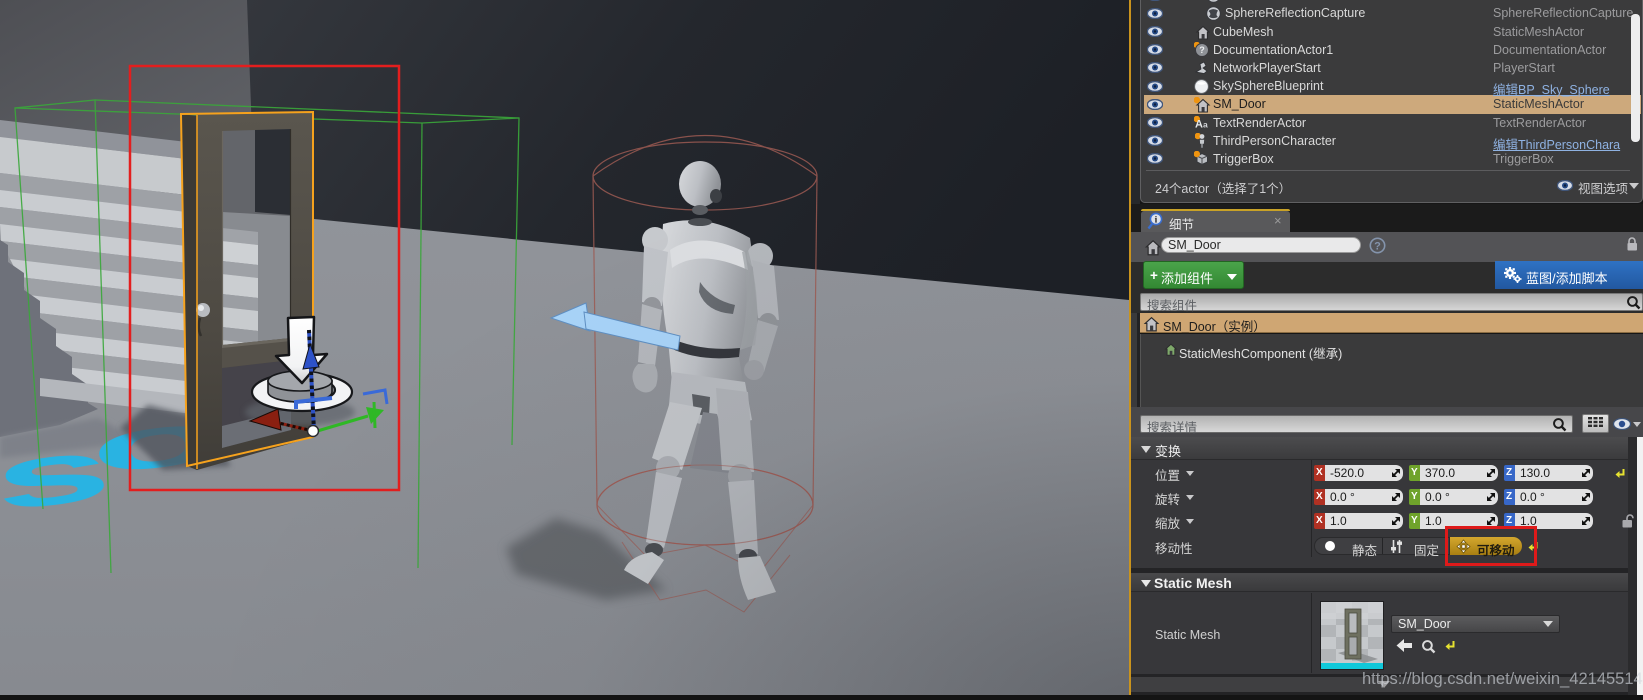 The image size is (1643, 700). What do you see at coordinates (1205, 125) in the screenshot?
I see `svg-text: a` at bounding box center [1205, 125].